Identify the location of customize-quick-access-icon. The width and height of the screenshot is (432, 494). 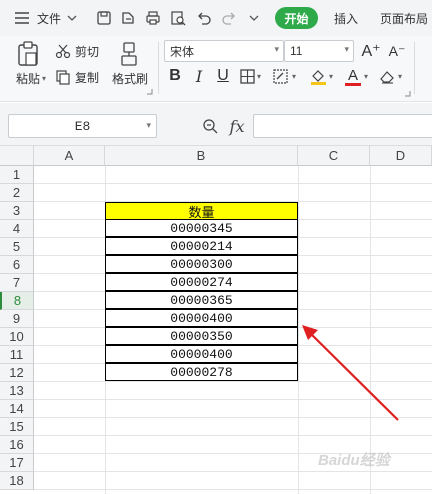
(254, 18).